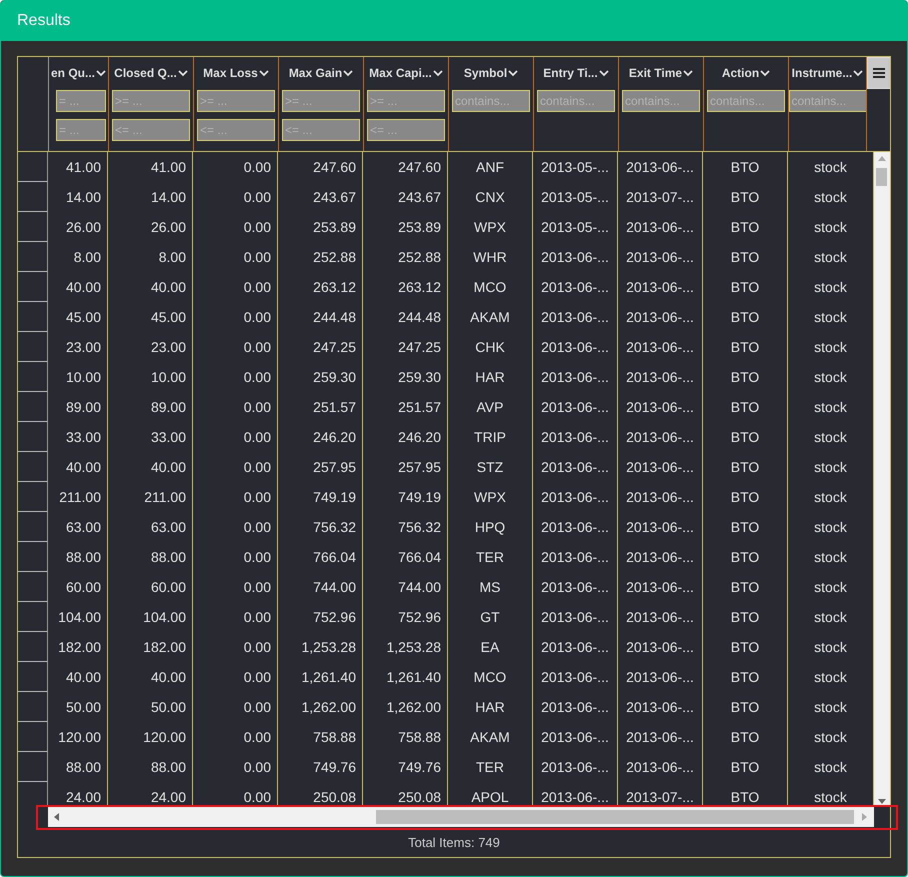  I want to click on table-cell: 89.00, so click(78, 407).